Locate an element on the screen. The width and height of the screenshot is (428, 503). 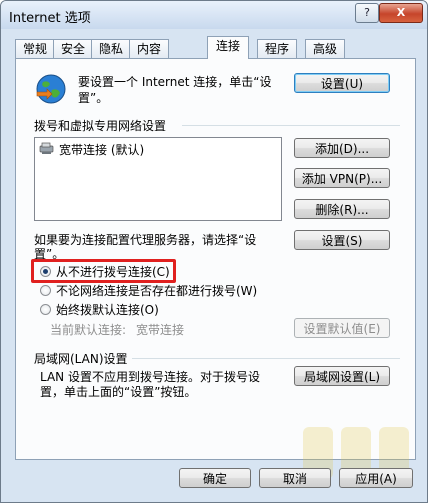
globe-icon is located at coordinates (51, 89).